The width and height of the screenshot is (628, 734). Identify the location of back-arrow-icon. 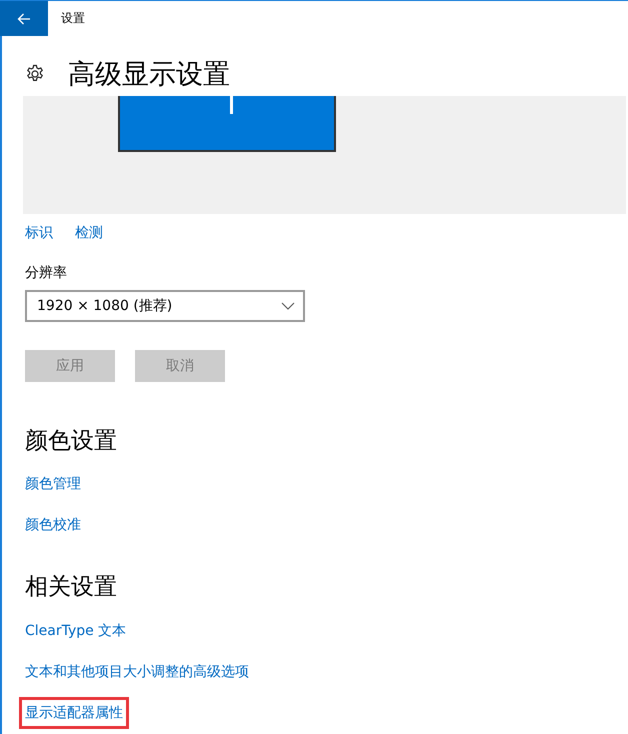
(24, 18).